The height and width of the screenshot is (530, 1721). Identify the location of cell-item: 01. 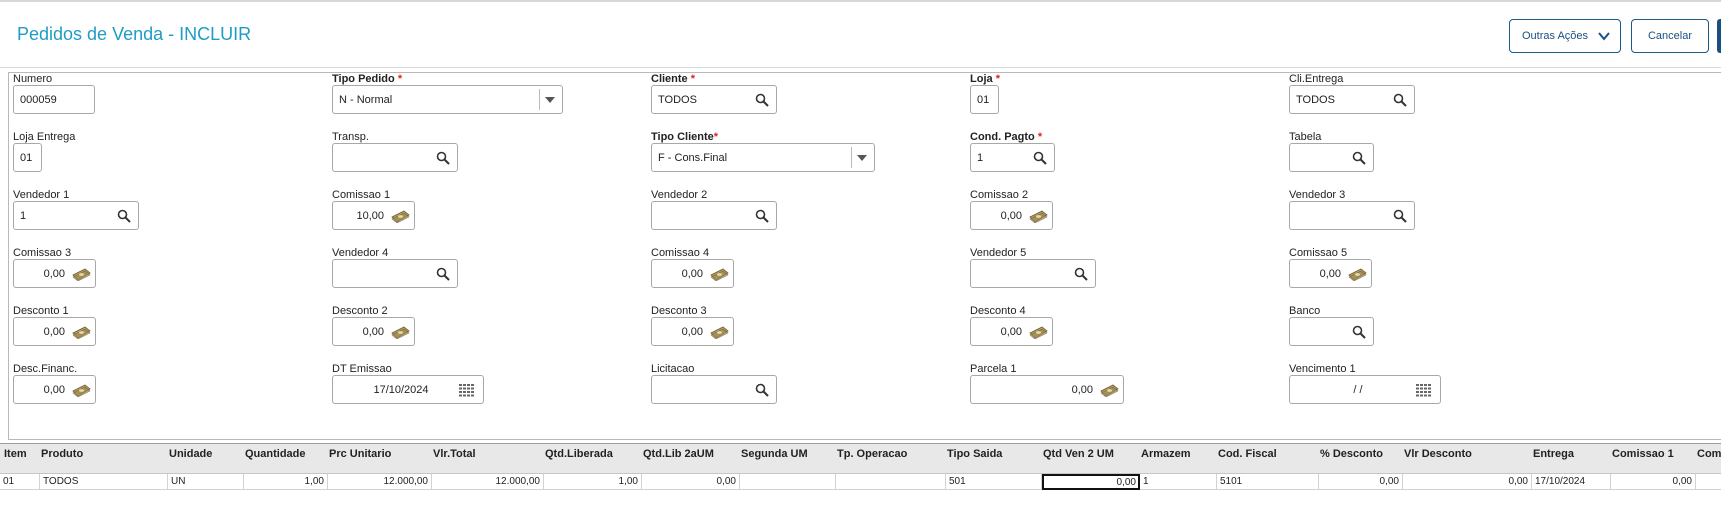
(20, 482).